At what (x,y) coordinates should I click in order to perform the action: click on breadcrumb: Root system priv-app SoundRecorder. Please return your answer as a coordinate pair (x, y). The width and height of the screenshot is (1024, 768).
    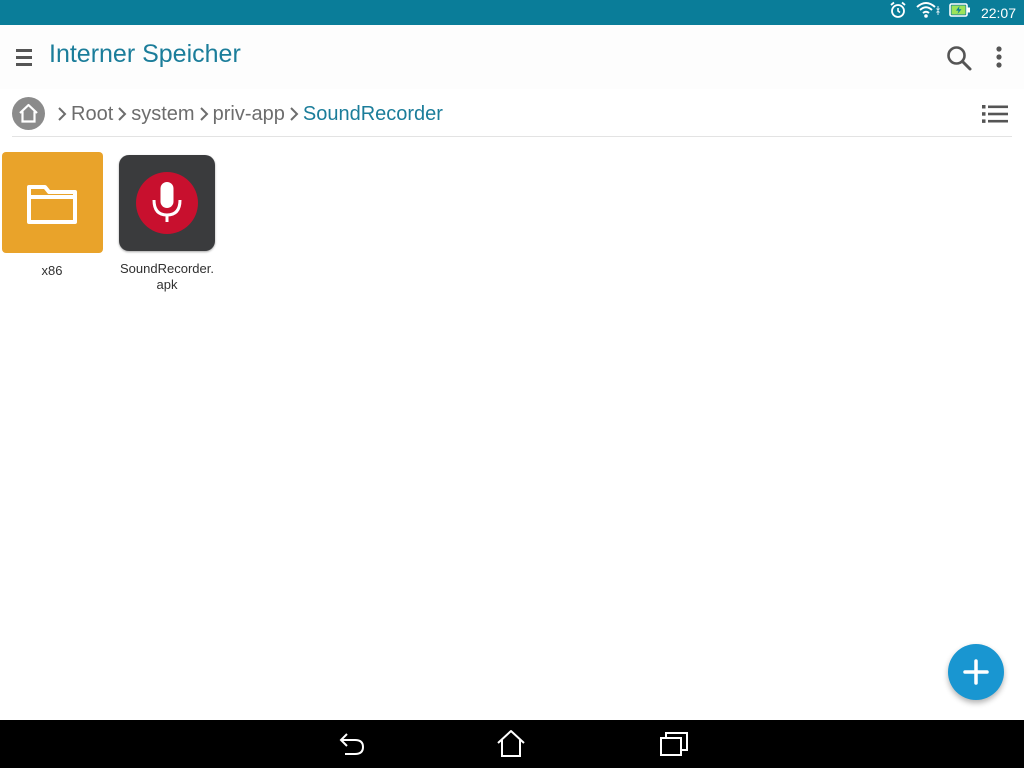
    Looking at the image, I should click on (512, 113).